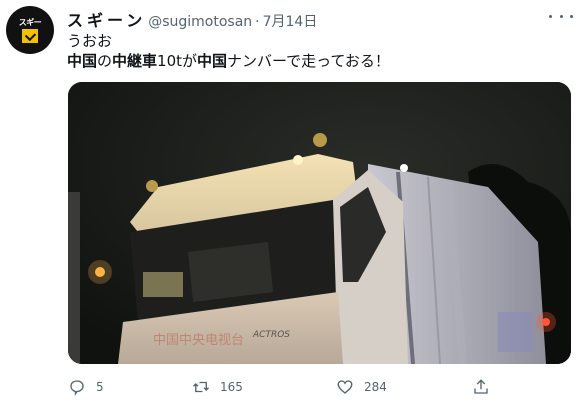 The height and width of the screenshot is (407, 583). What do you see at coordinates (86, 387) in the screenshot?
I see `reply-button: 5` at bounding box center [86, 387].